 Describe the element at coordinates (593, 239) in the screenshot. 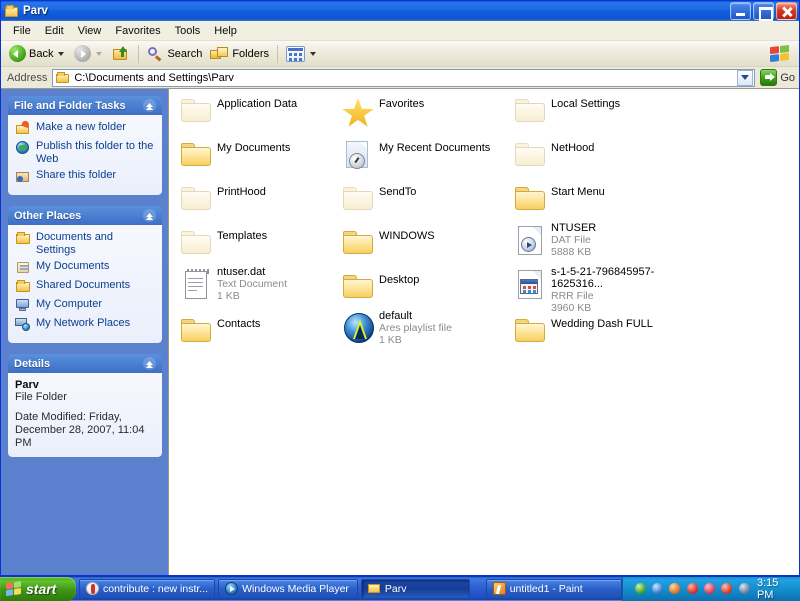

I see `file-item: NTUSER DAT File 5888 KB` at that location.